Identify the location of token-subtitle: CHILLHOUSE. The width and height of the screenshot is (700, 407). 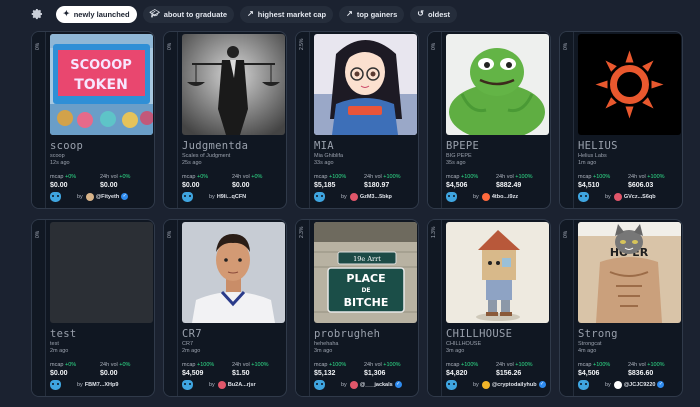
(464, 344).